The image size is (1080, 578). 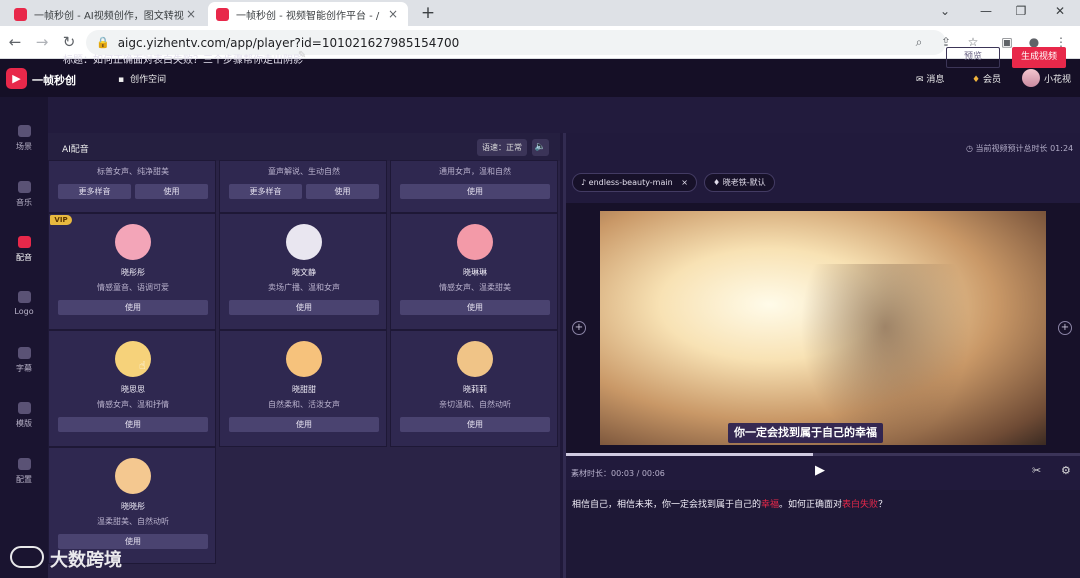 What do you see at coordinates (133, 171) in the screenshot?
I see `voice-desc: 标普女声、纯净甜美` at bounding box center [133, 171].